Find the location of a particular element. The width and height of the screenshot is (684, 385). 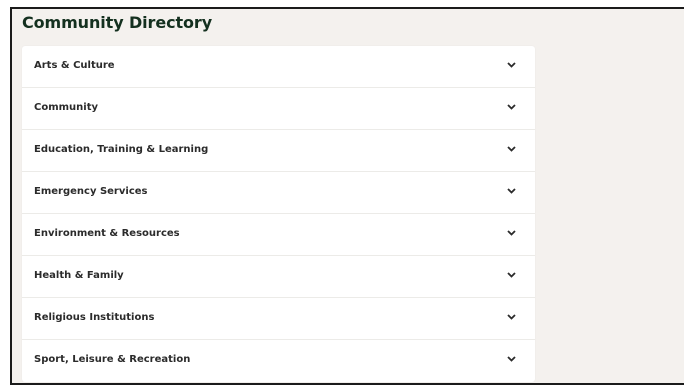

accordion-item-education: Education, Training & Learning is located at coordinates (278, 151).